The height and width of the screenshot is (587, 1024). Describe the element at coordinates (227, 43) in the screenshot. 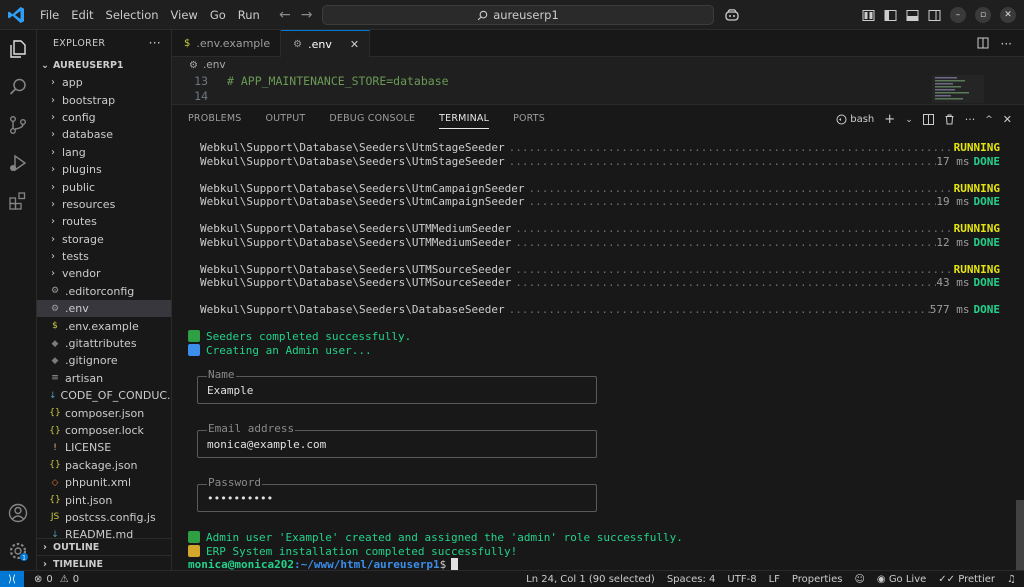

I see `tab-env-example: $ .env.example` at that location.